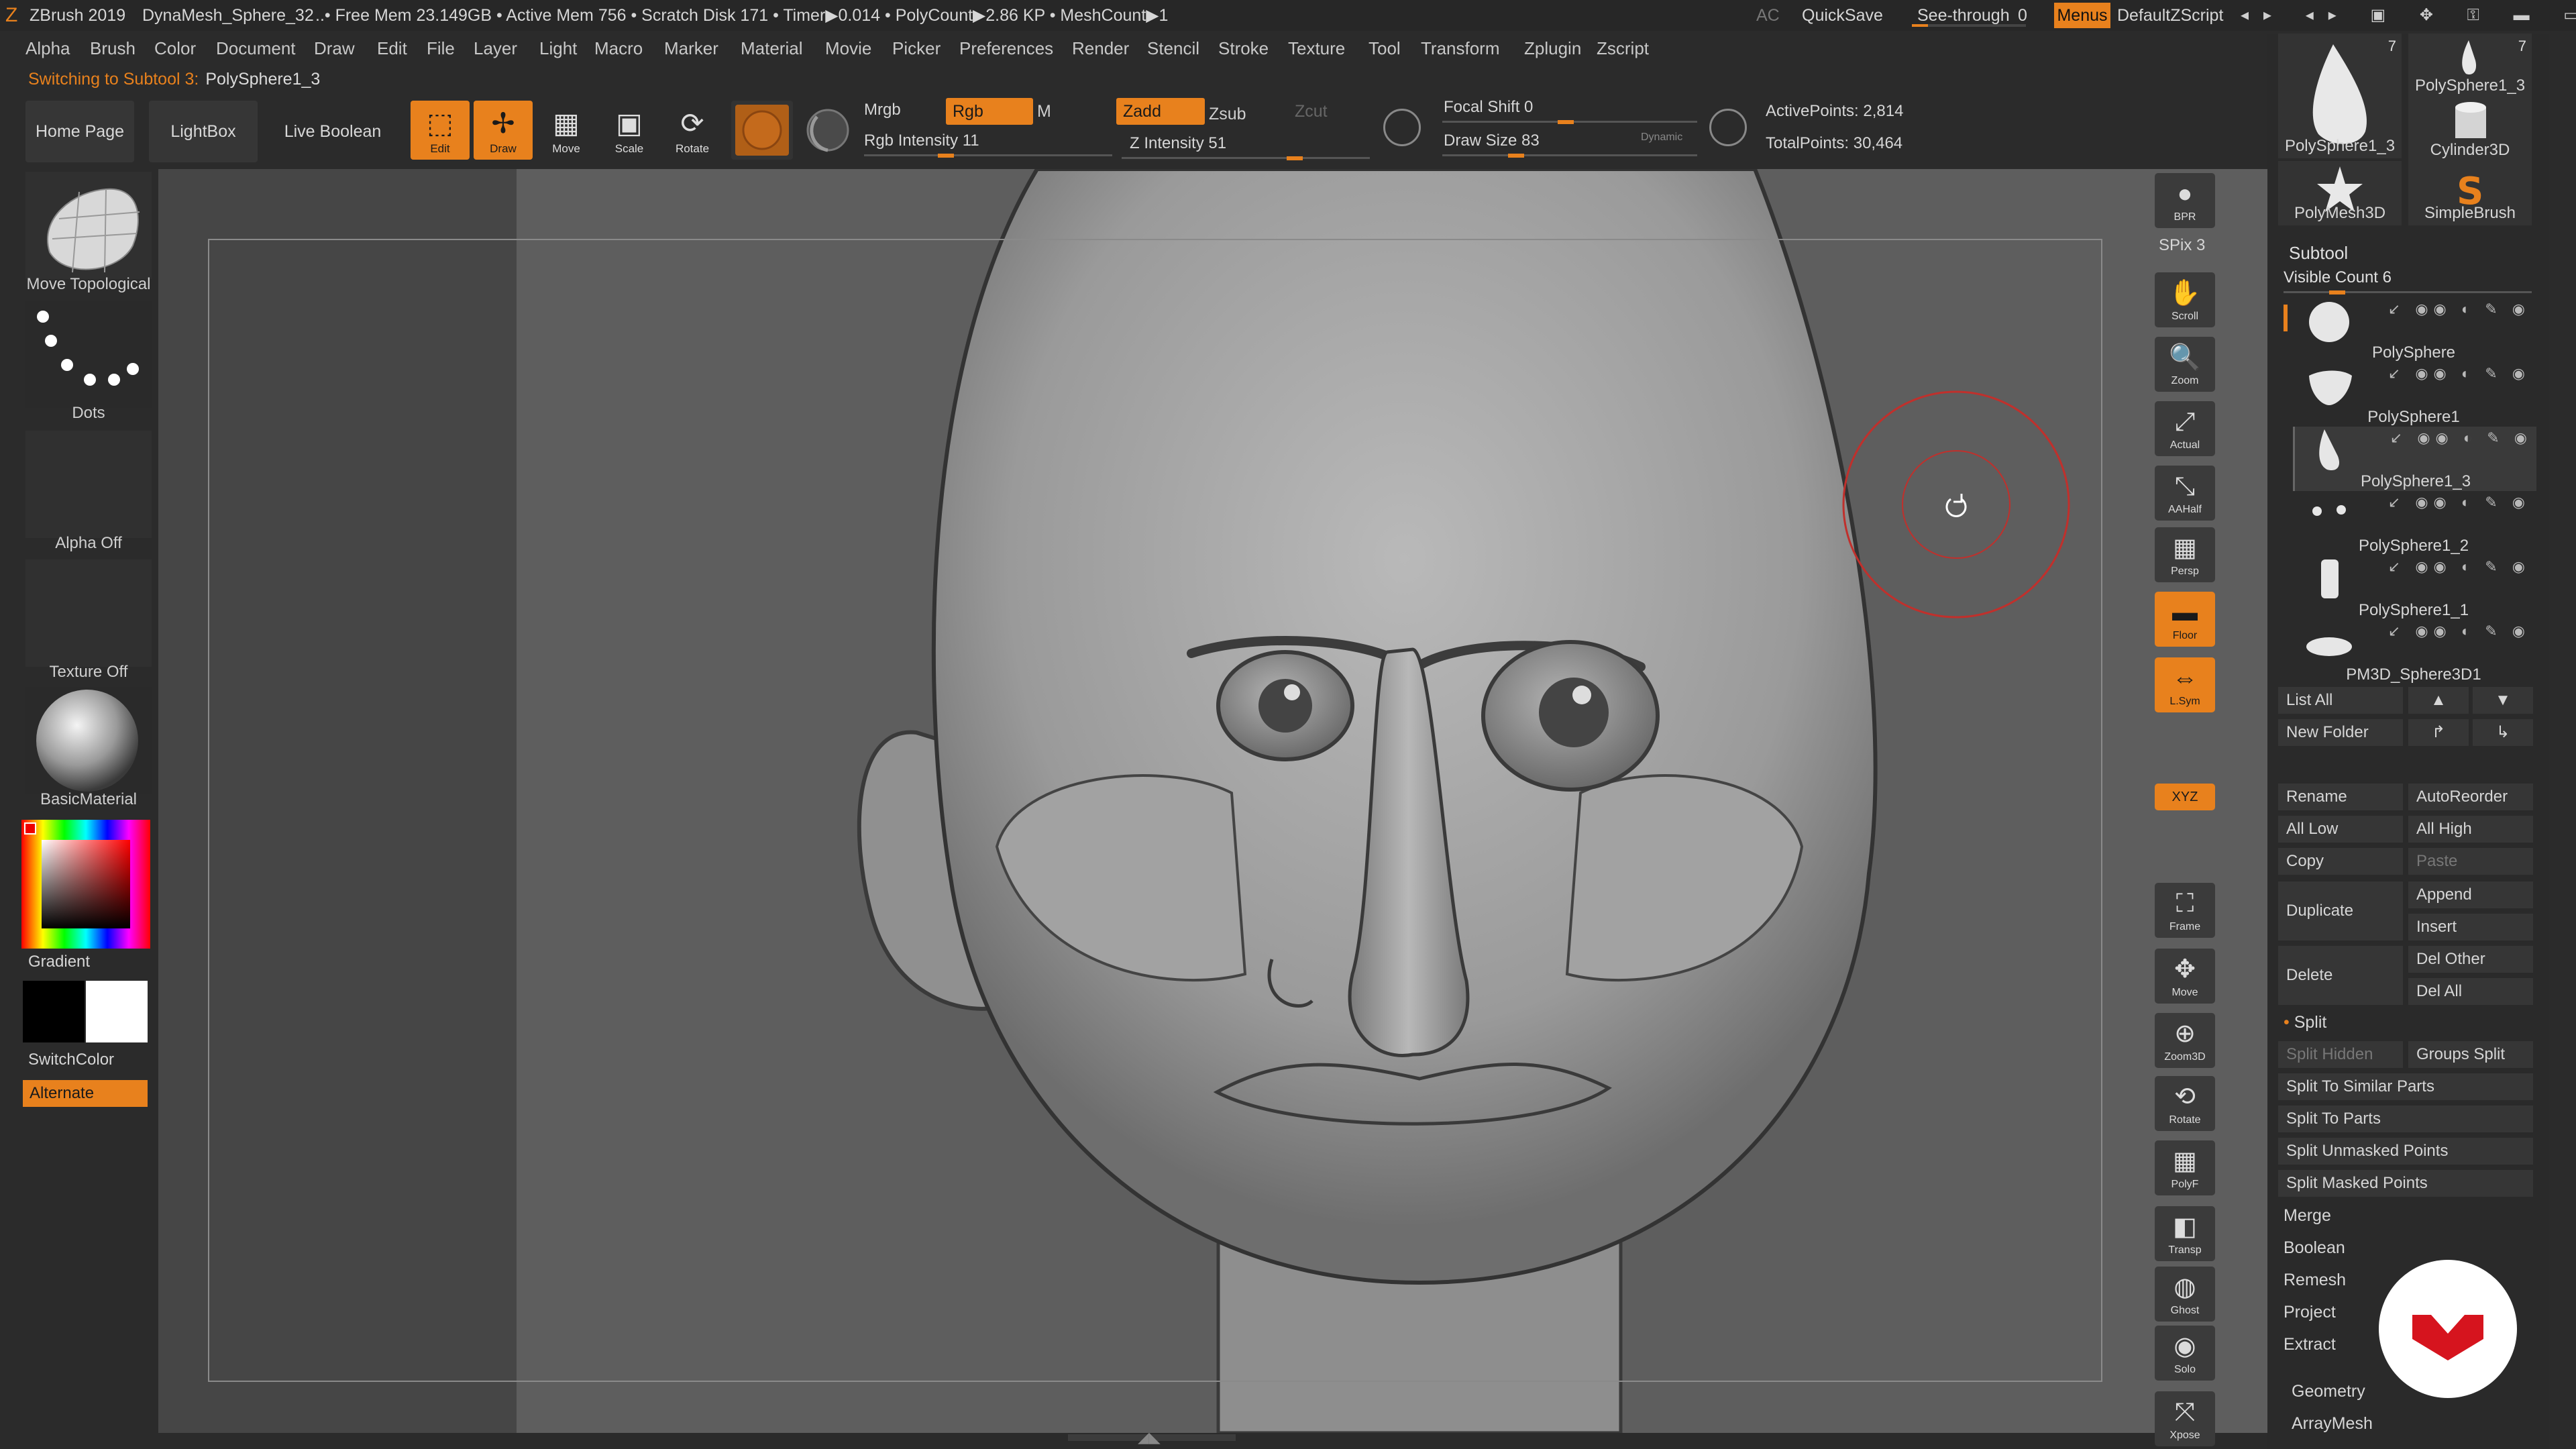  I want to click on menu-tool: Tool, so click(1384, 48).